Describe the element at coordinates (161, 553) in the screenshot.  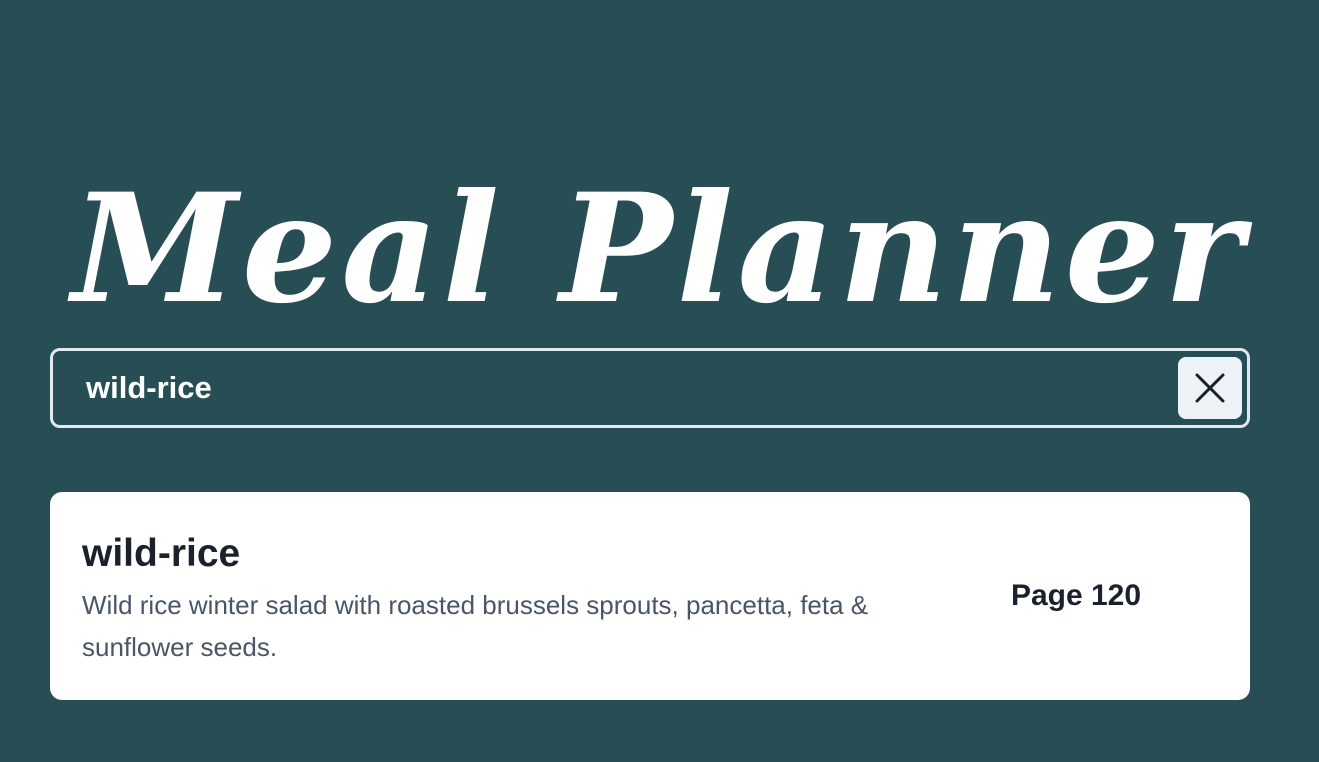
I see `result-title: wild-rice` at that location.